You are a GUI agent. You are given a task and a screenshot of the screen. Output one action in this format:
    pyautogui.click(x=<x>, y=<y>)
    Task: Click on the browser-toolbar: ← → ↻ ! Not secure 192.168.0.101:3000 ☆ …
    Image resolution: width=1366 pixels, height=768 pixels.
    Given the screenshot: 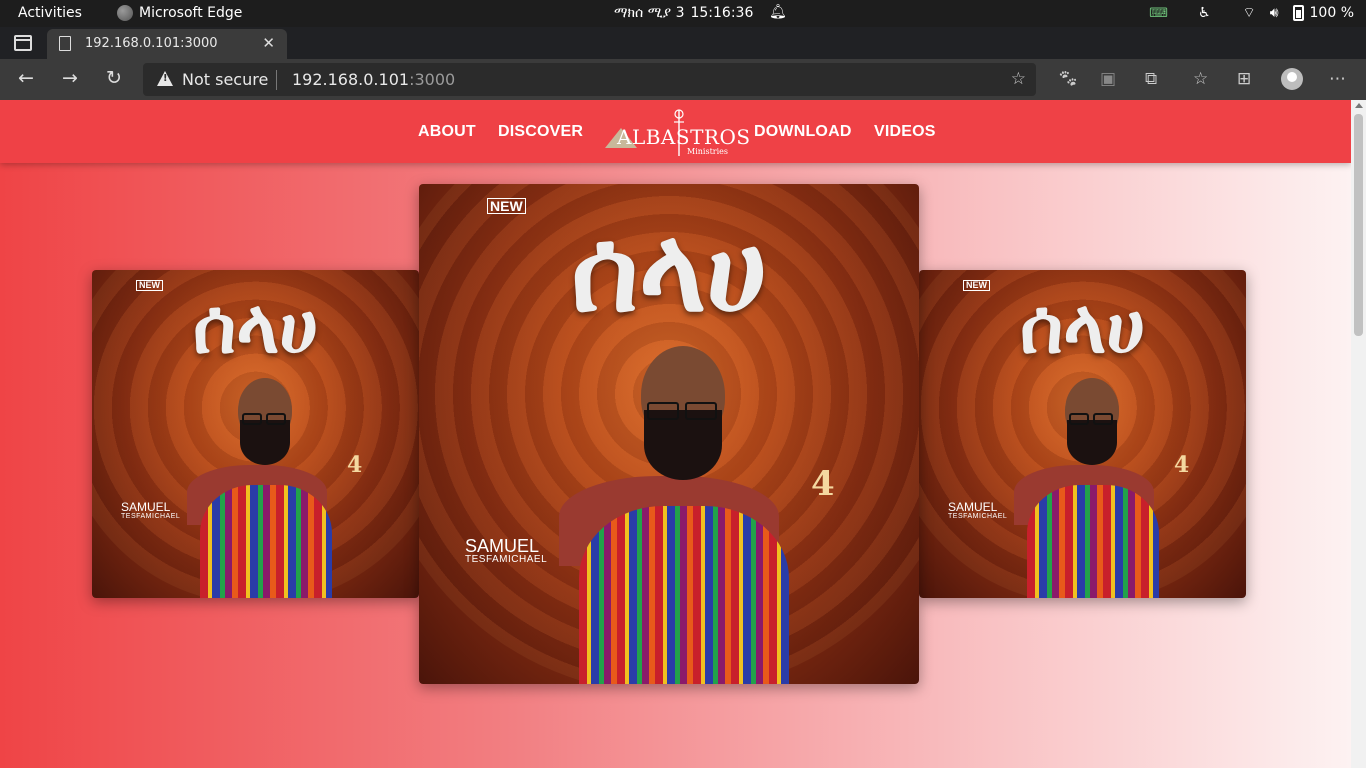 What is the action you would take?
    pyautogui.click(x=683, y=79)
    